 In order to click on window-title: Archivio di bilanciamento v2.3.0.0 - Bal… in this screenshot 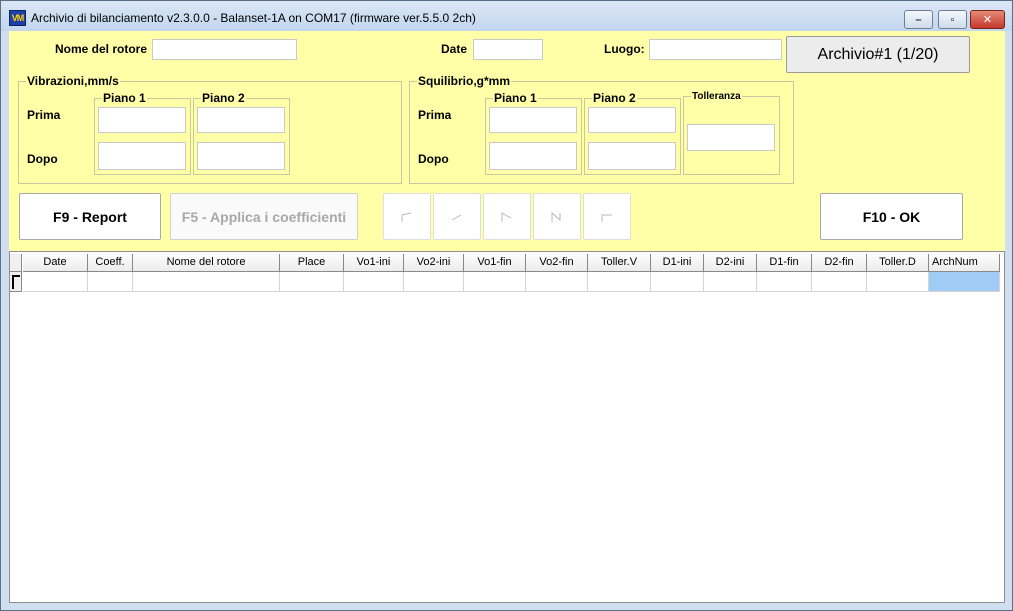, I will do `click(253, 18)`.